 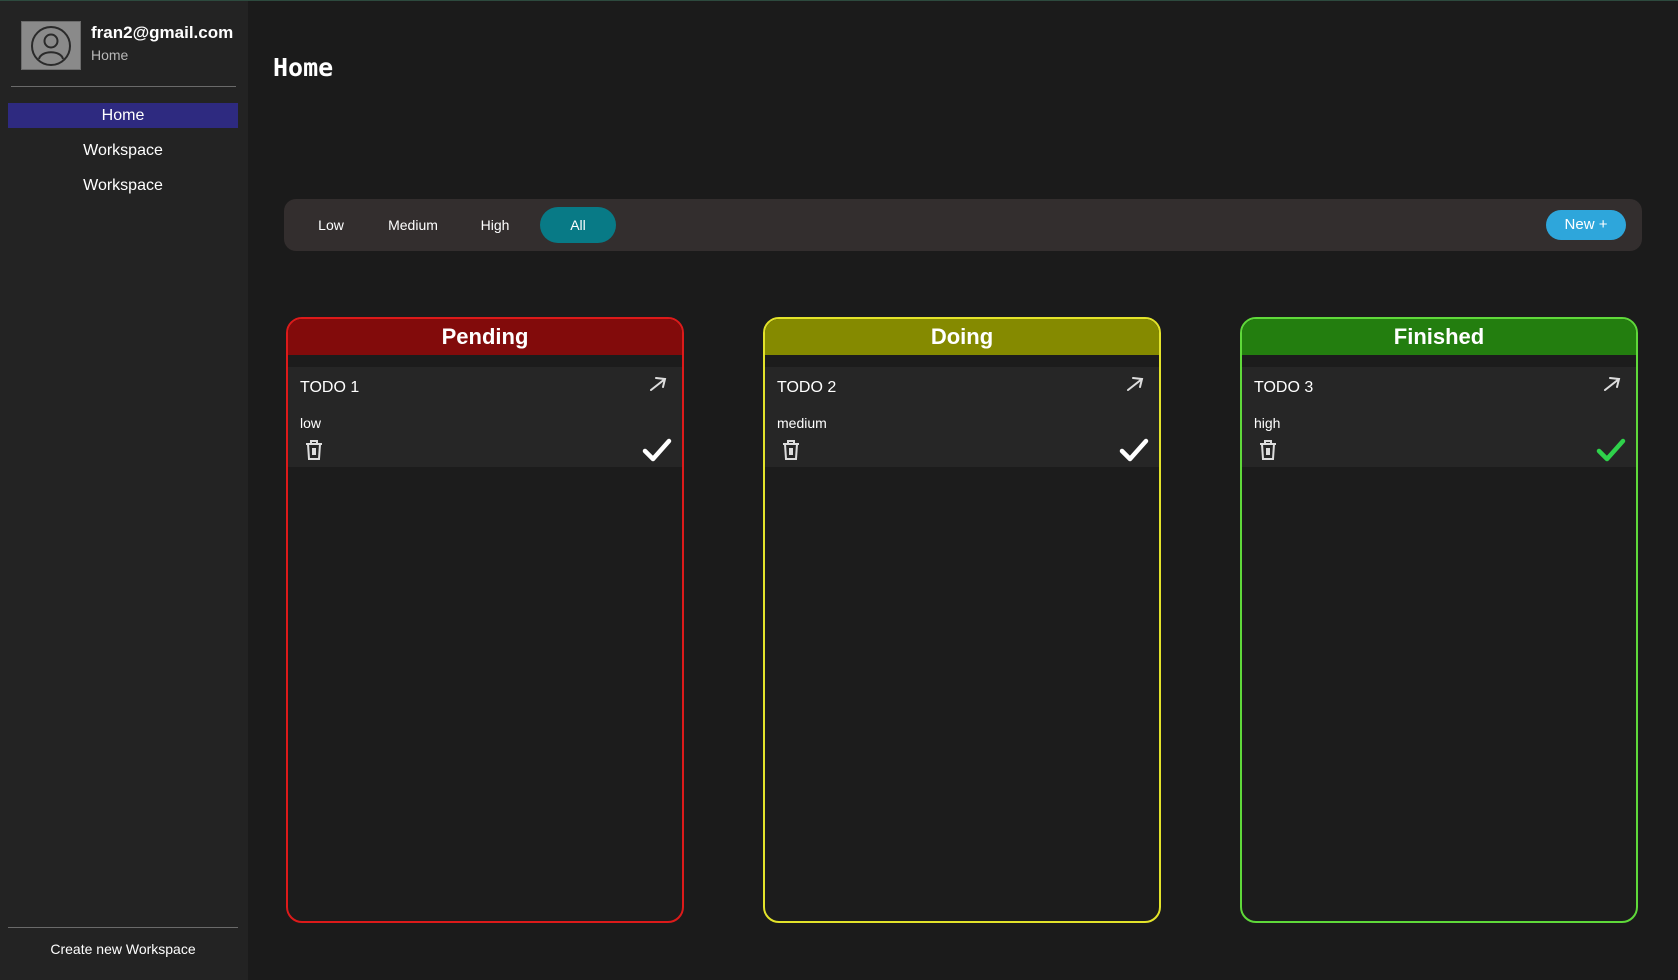 What do you see at coordinates (1439, 417) in the screenshot?
I see `todo-card: TODO 3 high` at bounding box center [1439, 417].